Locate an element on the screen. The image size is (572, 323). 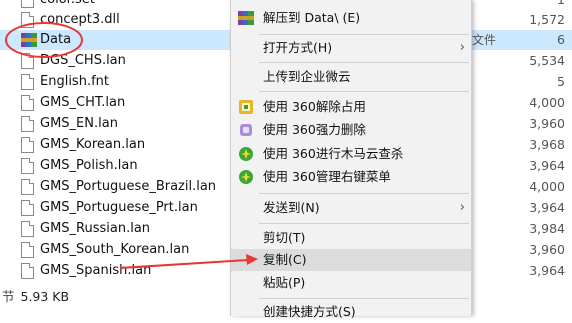
menu-item-cut: 剪切(T) is located at coordinates (351, 238).